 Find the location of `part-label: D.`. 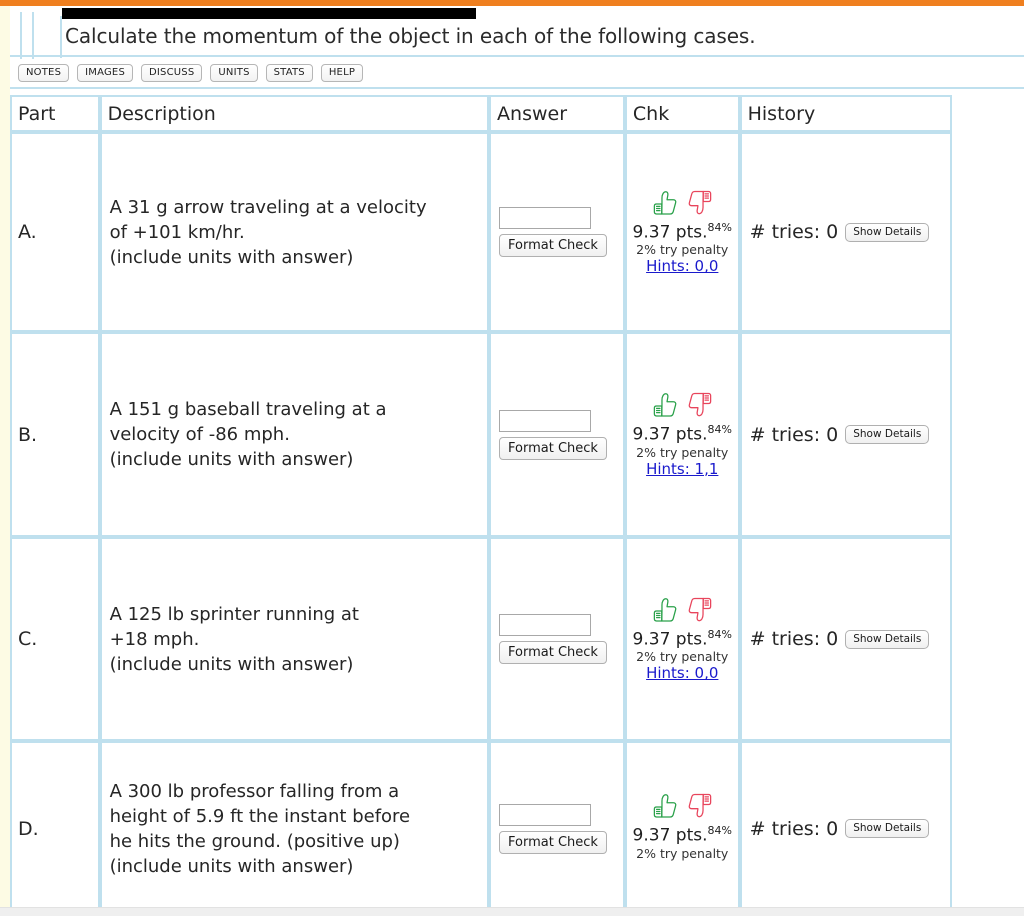

part-label: D. is located at coordinates (28, 828).